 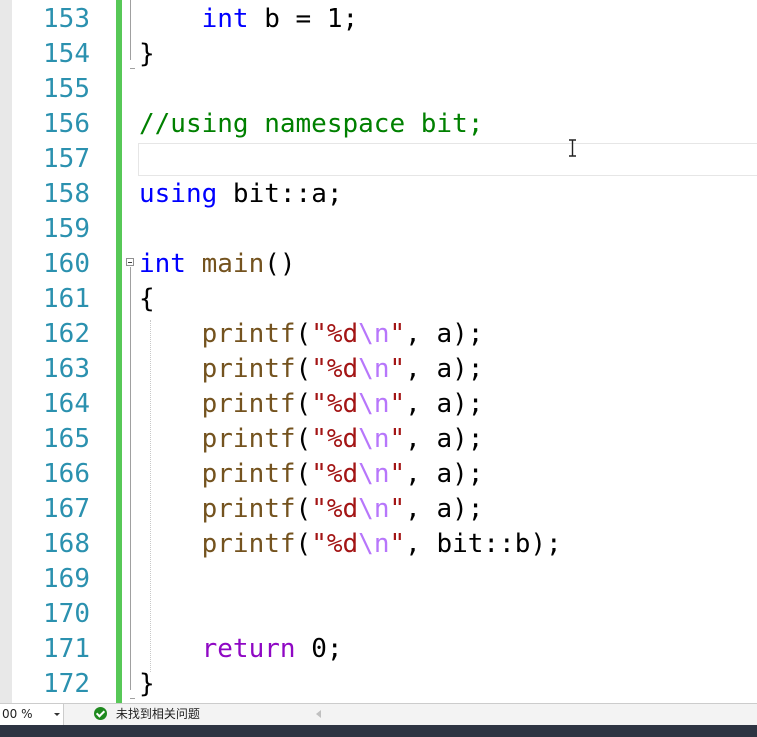 What do you see at coordinates (248, 649) in the screenshot?
I see `code-token: return` at bounding box center [248, 649].